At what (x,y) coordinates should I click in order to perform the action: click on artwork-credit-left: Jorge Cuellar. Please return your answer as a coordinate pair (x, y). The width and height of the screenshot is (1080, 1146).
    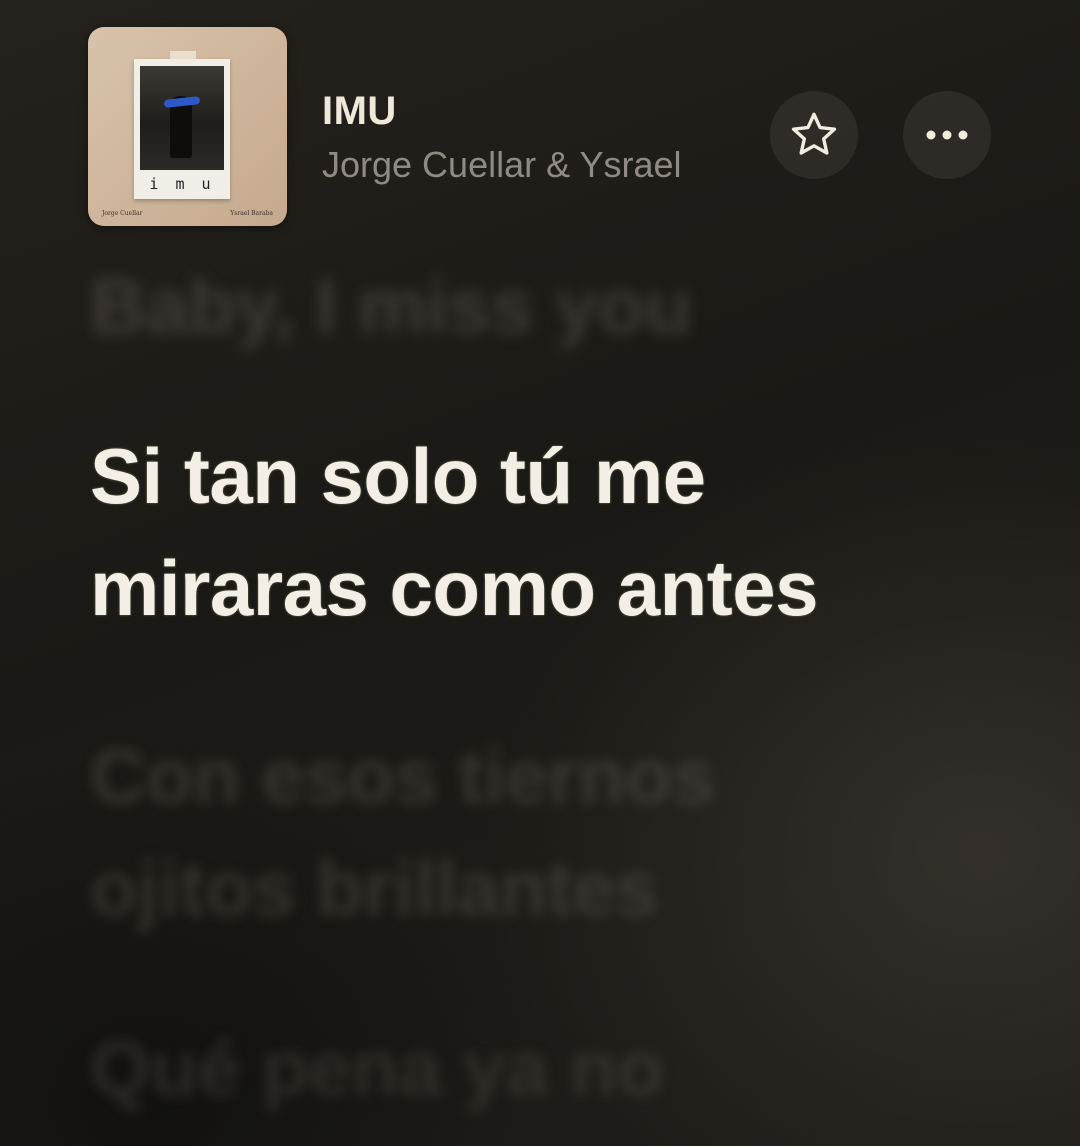
    Looking at the image, I should click on (122, 213).